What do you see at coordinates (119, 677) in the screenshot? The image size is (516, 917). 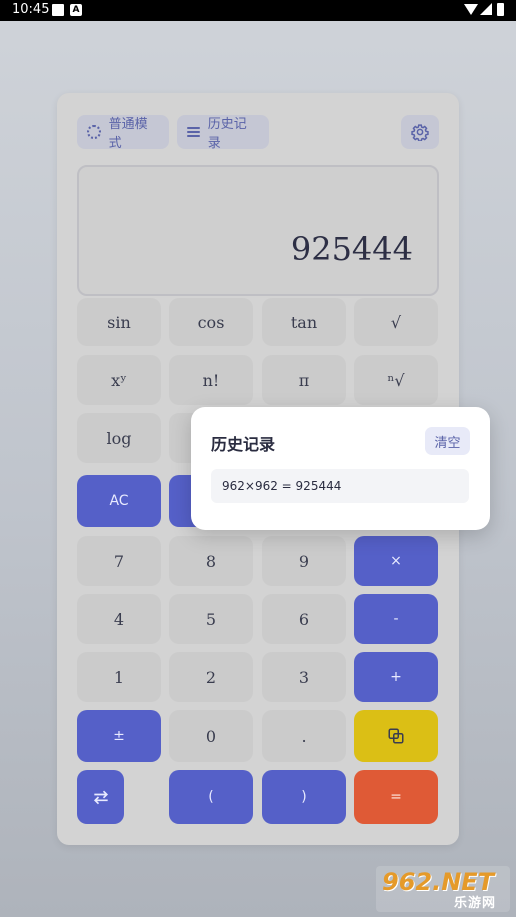 I see `key-1: 1` at bounding box center [119, 677].